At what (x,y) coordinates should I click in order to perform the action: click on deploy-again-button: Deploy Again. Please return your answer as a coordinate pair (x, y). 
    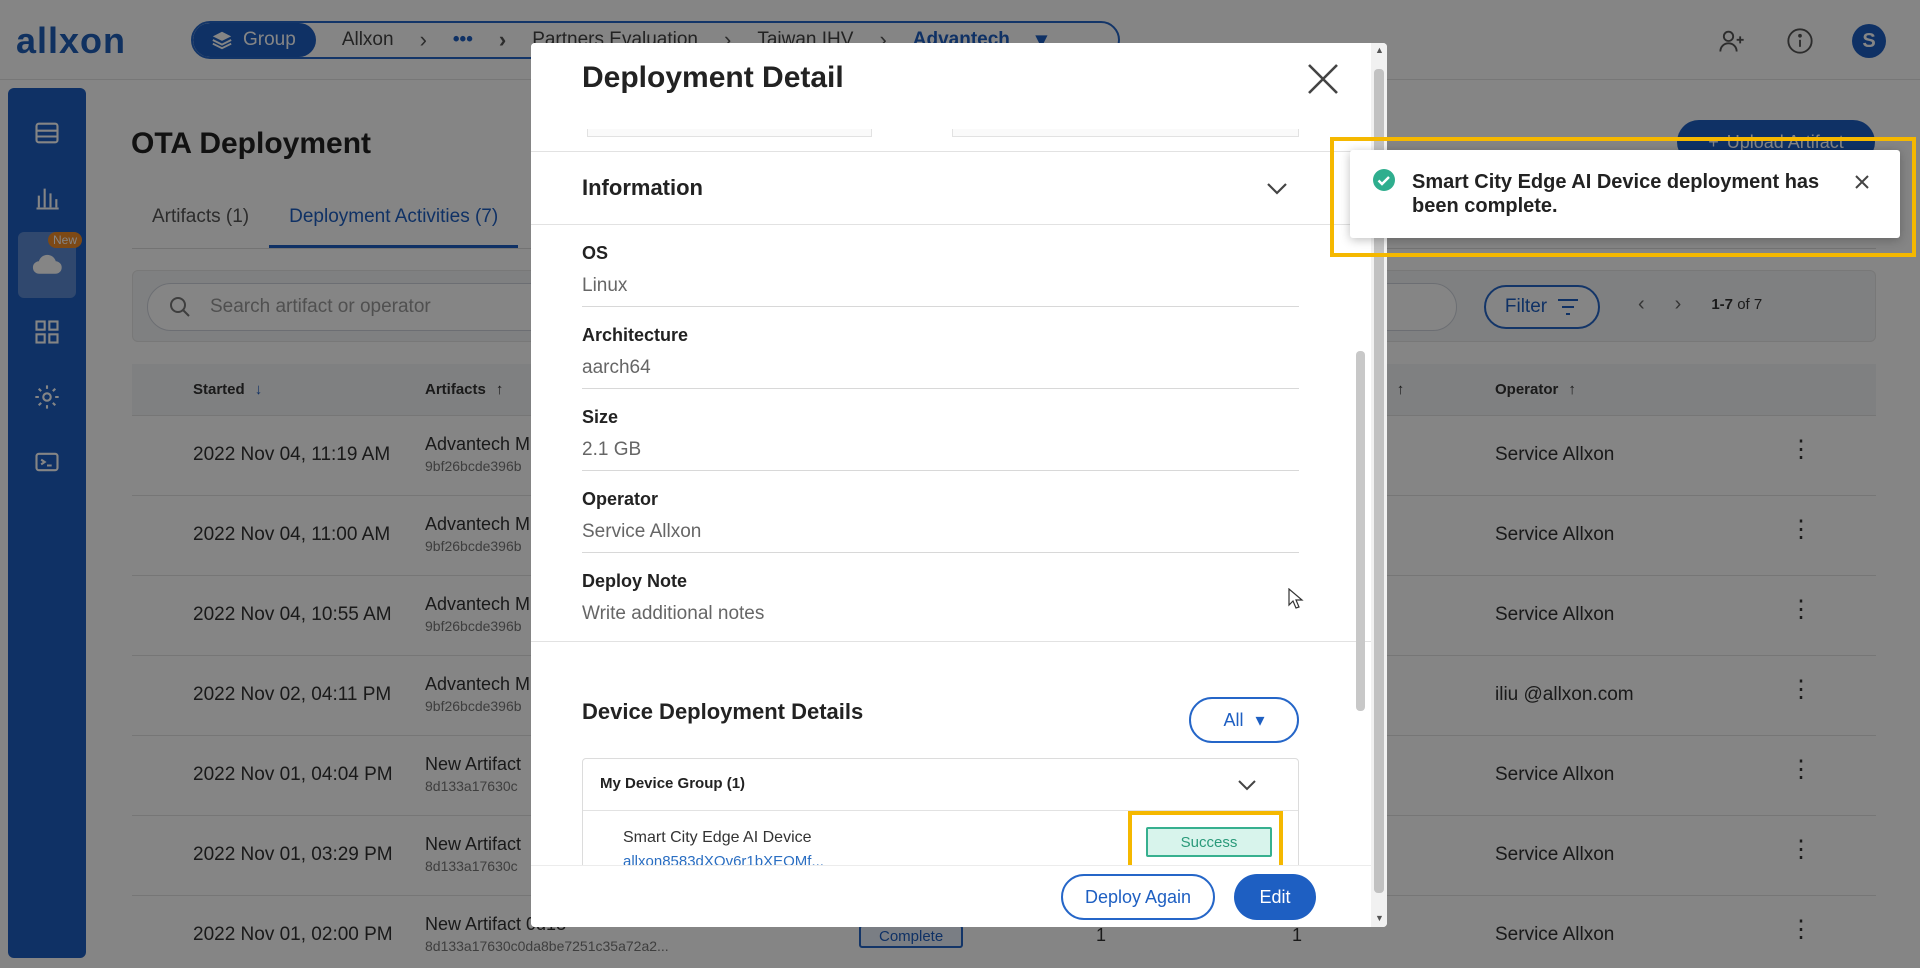
    Looking at the image, I should click on (1138, 897).